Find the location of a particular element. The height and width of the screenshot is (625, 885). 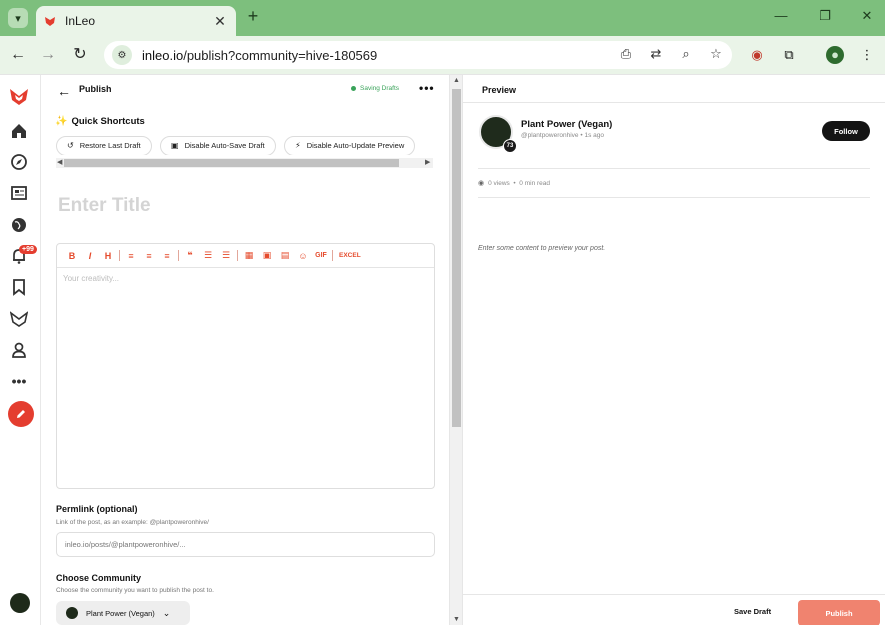

chip-label: Disable Auto-Update Preview is located at coordinates (355, 145).